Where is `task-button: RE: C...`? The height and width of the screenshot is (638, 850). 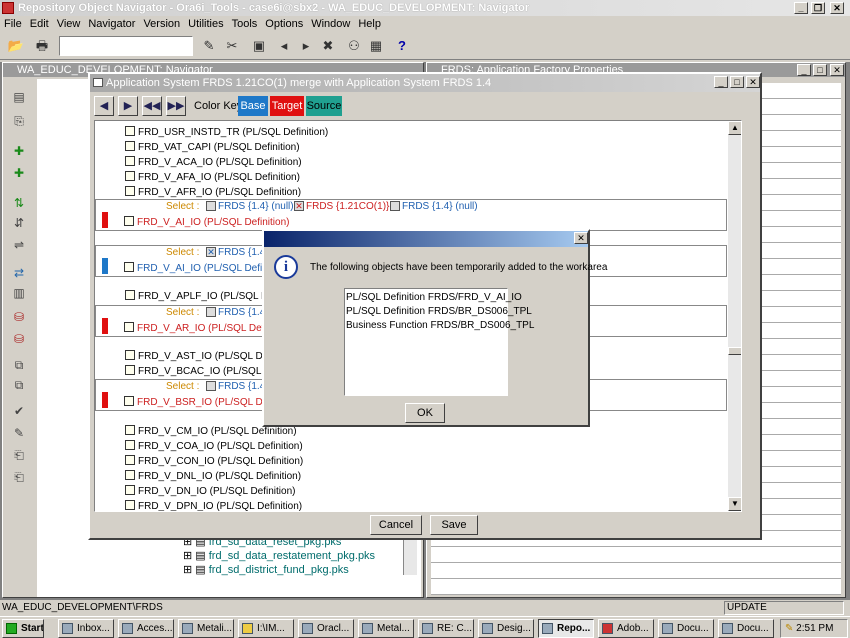
task-button: RE: C... is located at coordinates (446, 628).